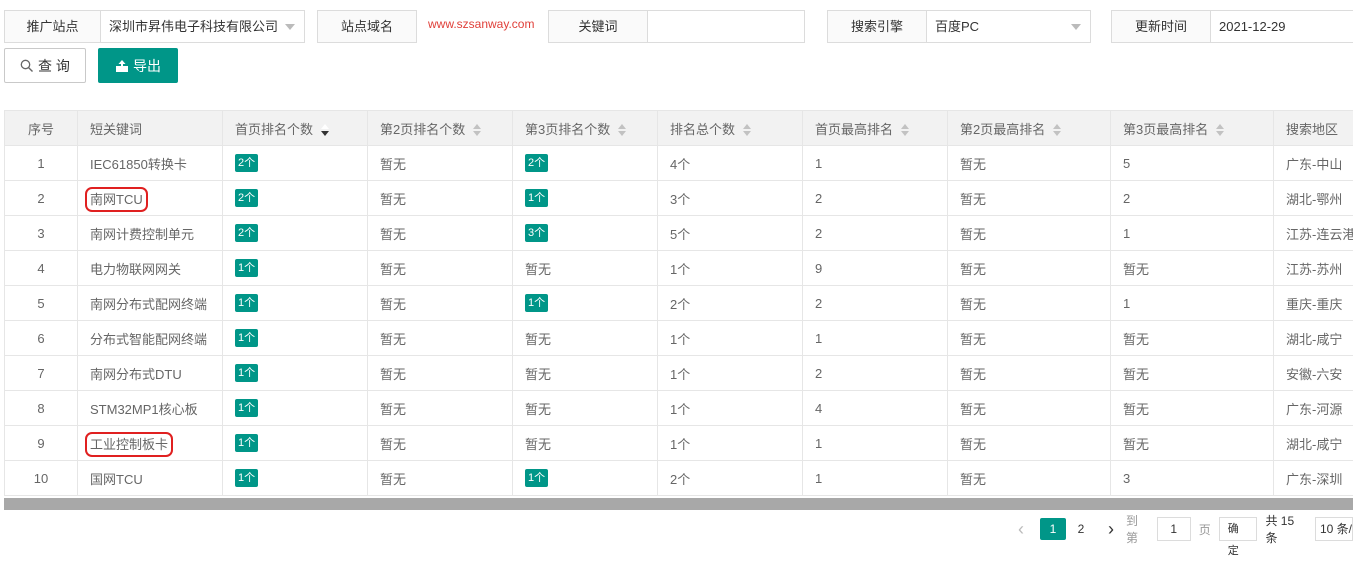 The image size is (1353, 562). I want to click on page-size-select: 10 条/页, so click(1334, 529).